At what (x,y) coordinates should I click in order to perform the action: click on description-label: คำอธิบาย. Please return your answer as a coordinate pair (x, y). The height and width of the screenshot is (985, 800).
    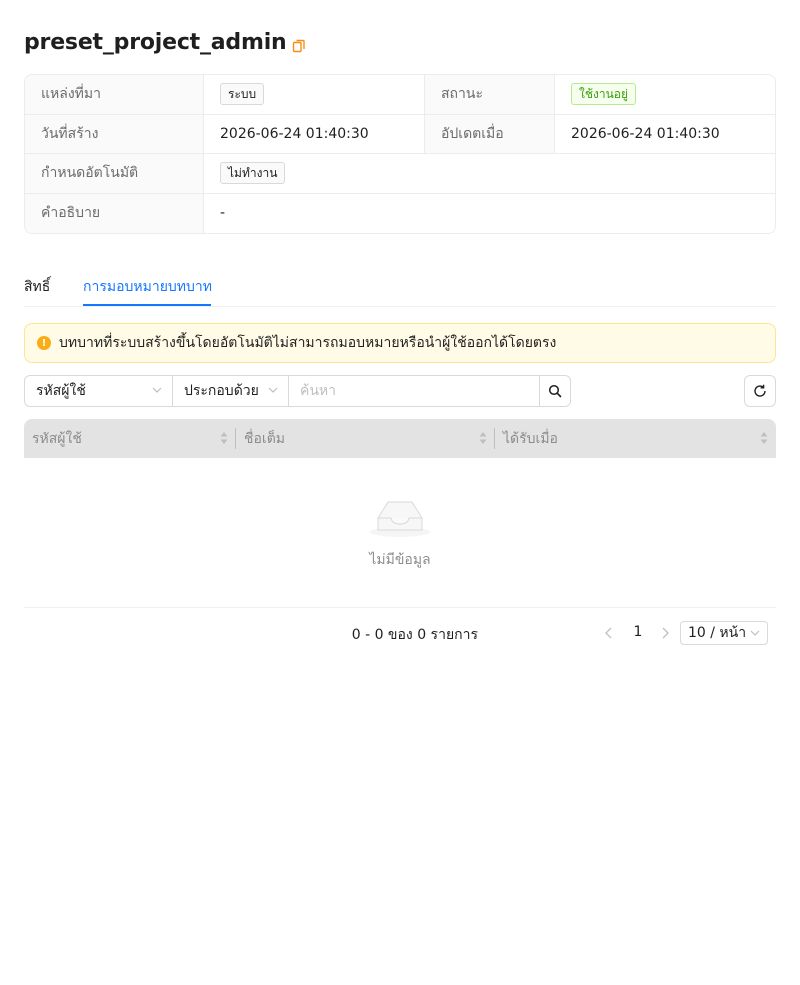
    Looking at the image, I should click on (114, 213).